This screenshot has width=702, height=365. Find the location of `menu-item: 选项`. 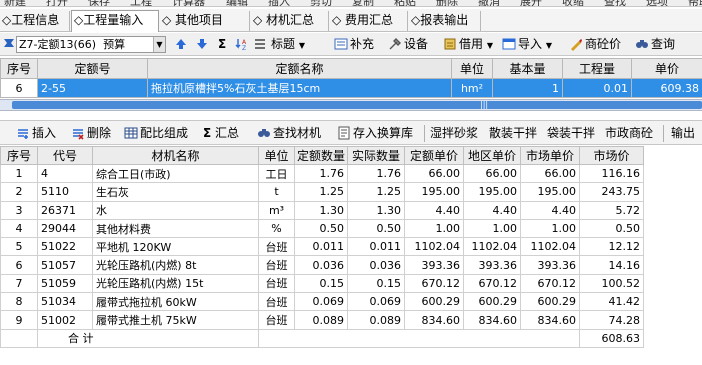

menu-item: 选项 is located at coordinates (657, 3).